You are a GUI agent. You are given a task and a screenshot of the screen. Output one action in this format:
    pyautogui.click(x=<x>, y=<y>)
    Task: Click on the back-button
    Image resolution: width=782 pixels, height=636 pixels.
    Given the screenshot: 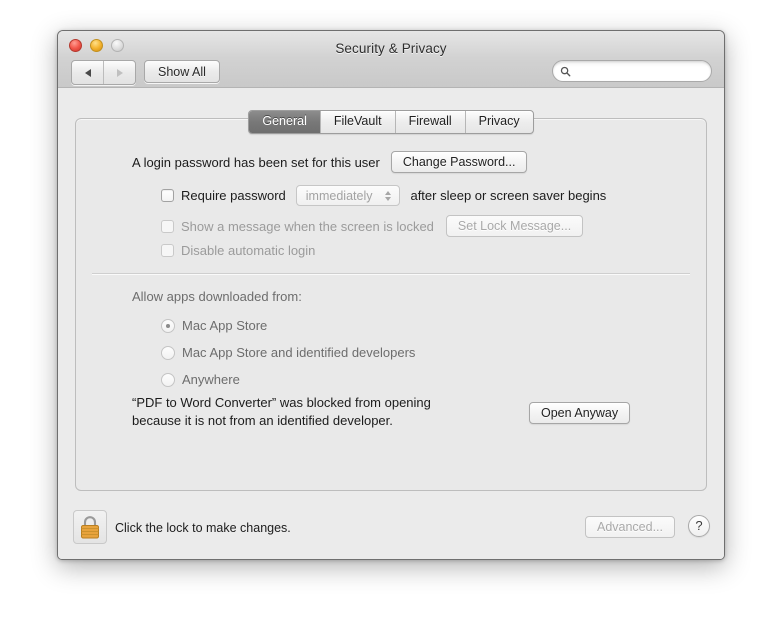 What is the action you would take?
    pyautogui.click(x=87, y=72)
    